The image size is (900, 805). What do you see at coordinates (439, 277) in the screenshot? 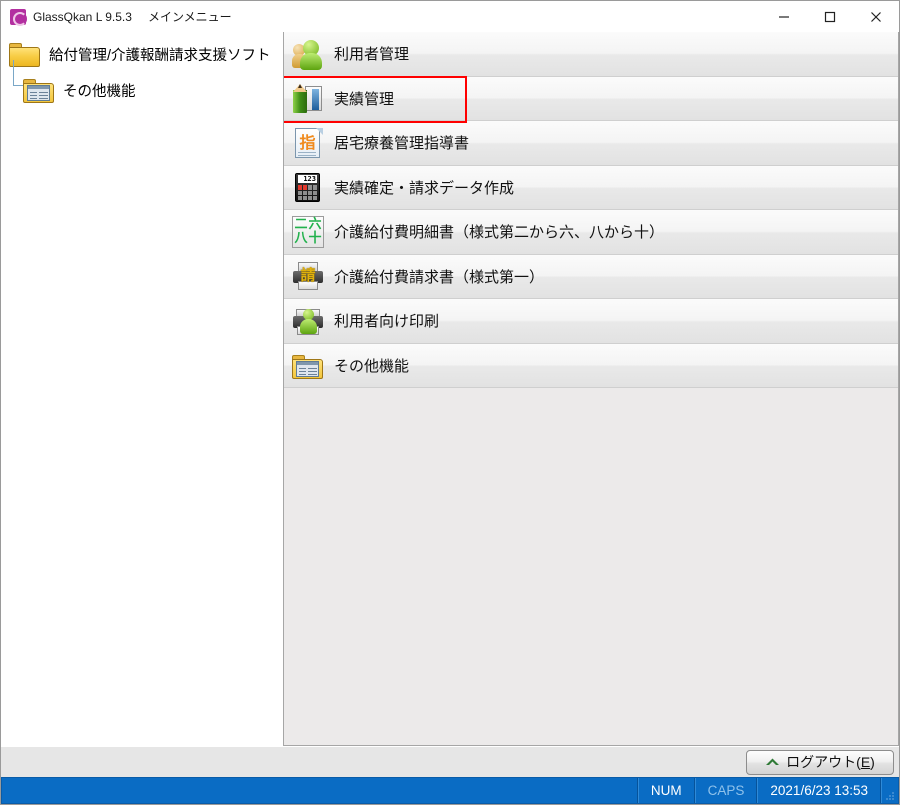
I see `menu-item-label: 介護給付費請求書（様式第一）` at bounding box center [439, 277].